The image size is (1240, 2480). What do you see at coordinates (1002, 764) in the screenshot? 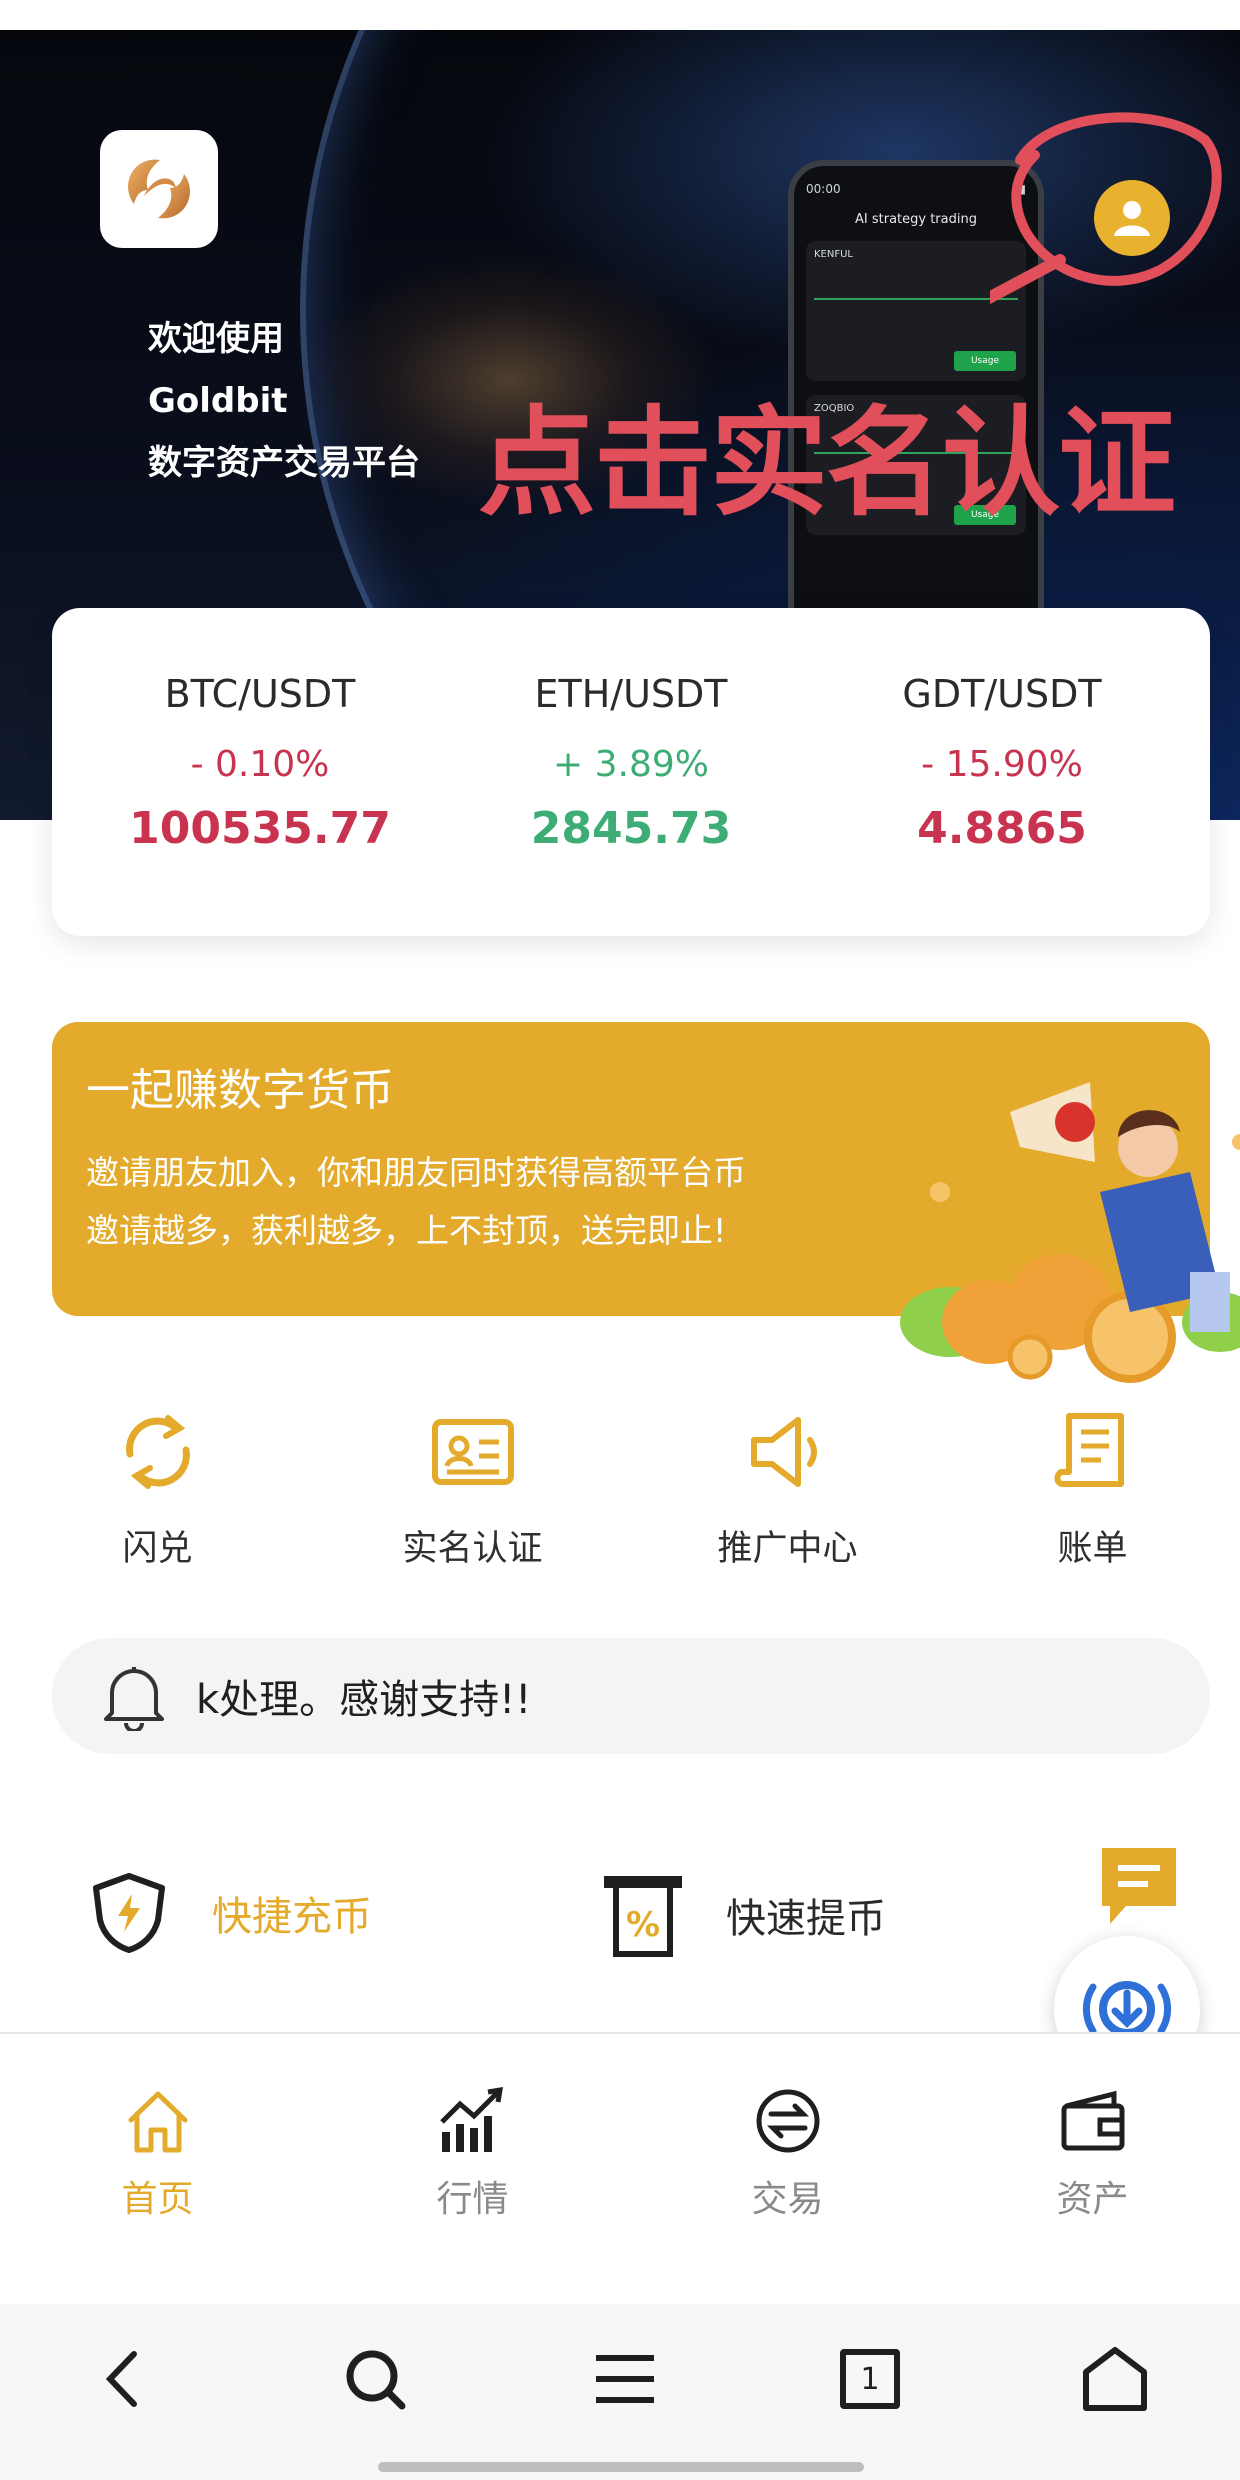
I see `ticker-change: - 15.90%` at bounding box center [1002, 764].